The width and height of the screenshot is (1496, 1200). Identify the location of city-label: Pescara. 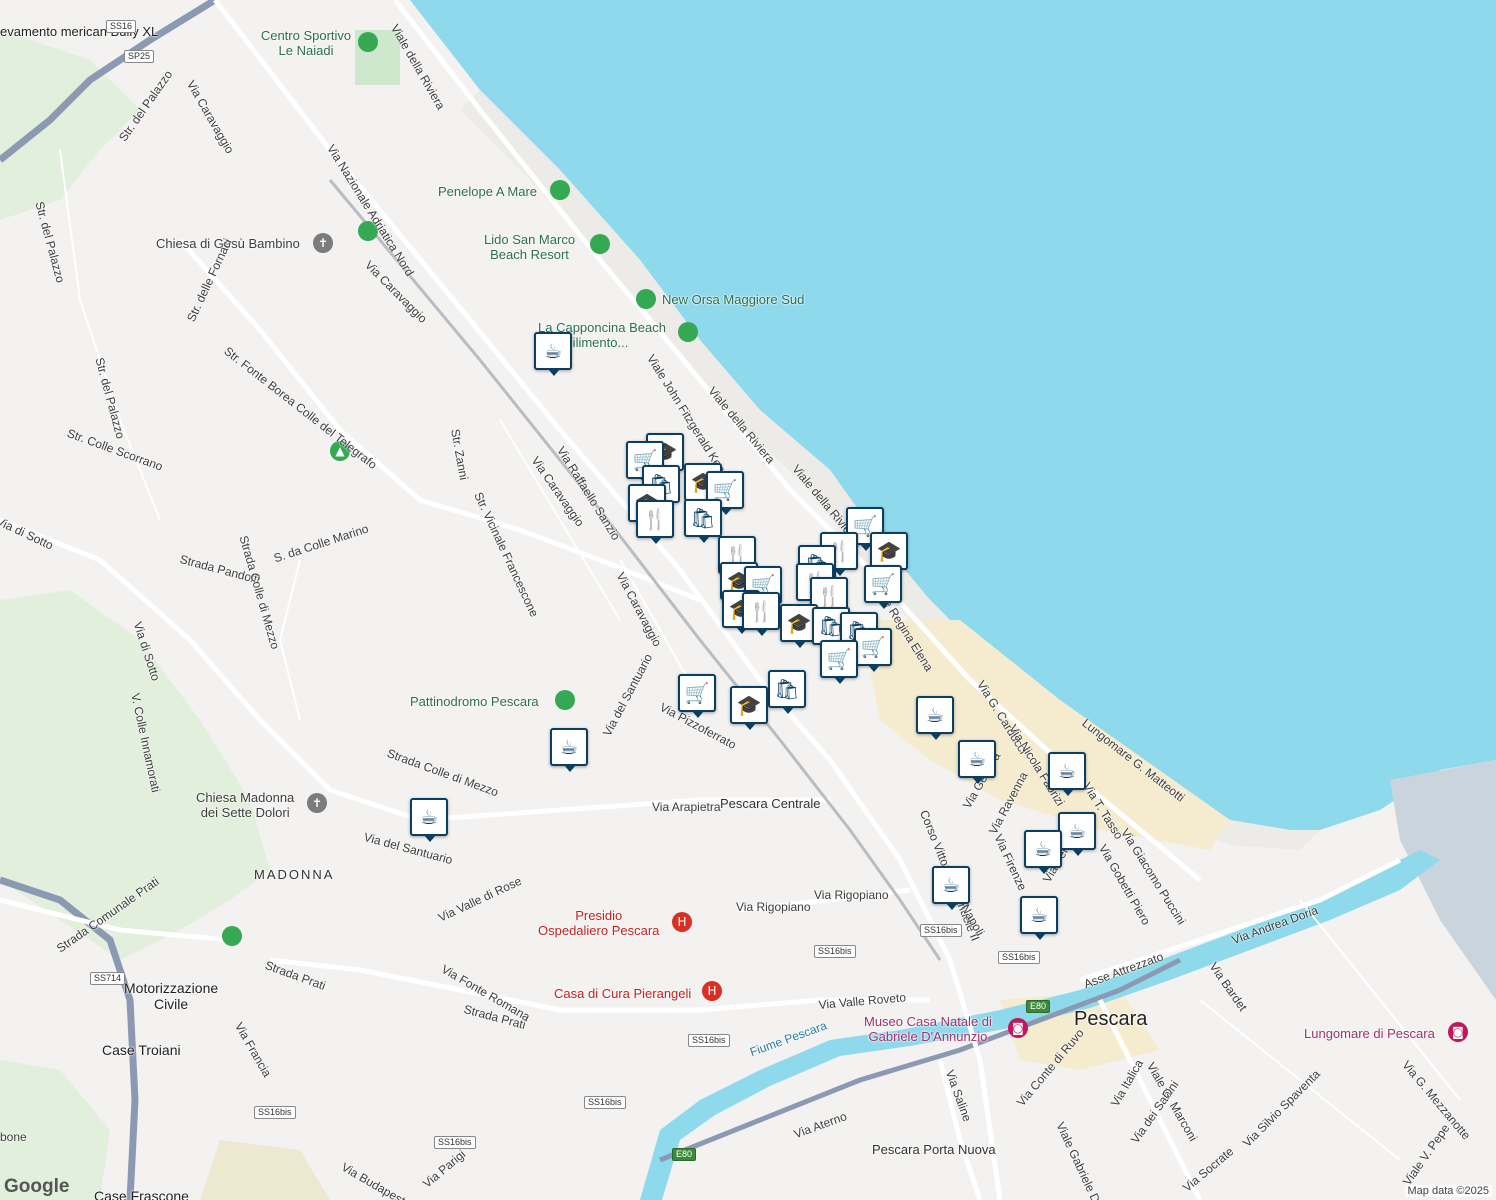
(1111, 1019).